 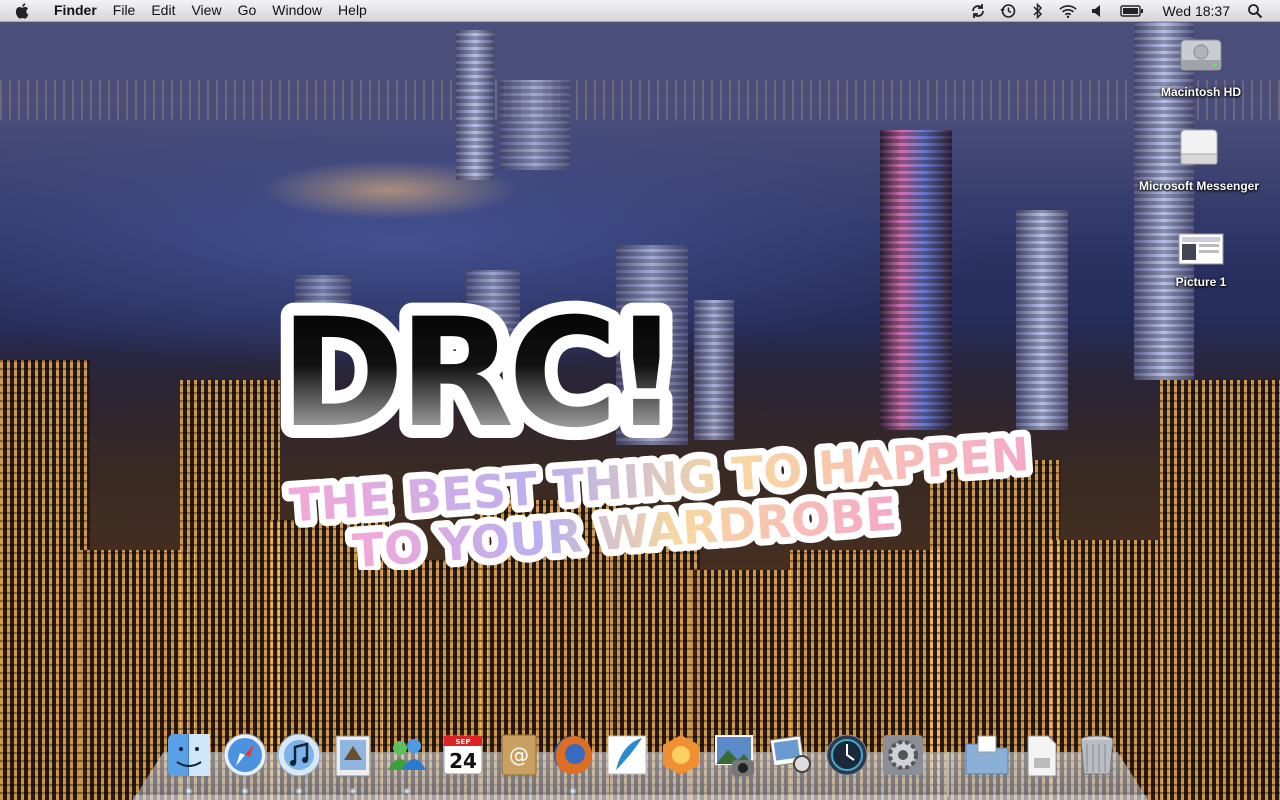 I want to click on dock-item-safari, so click(x=245, y=757).